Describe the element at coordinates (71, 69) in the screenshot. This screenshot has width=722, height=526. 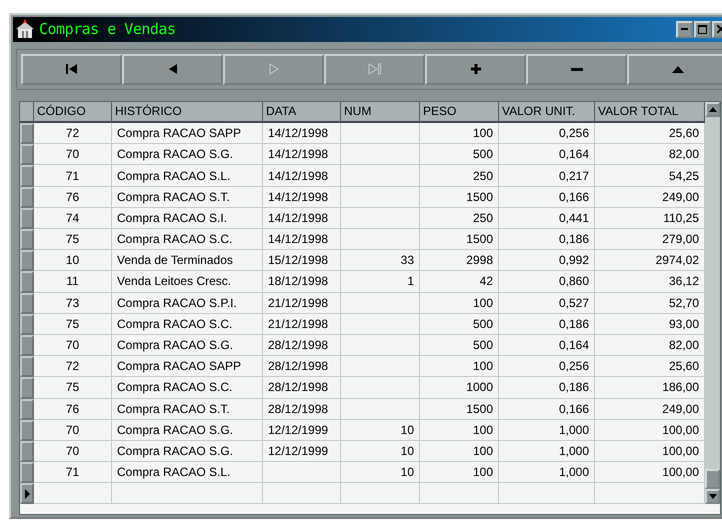
I see `first-button` at that location.